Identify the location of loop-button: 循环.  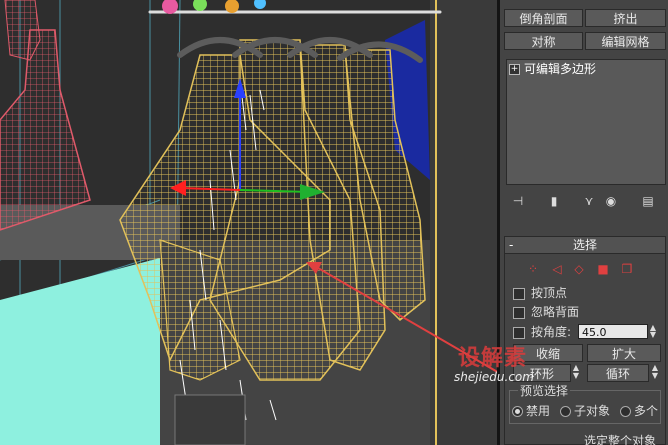
(618, 373).